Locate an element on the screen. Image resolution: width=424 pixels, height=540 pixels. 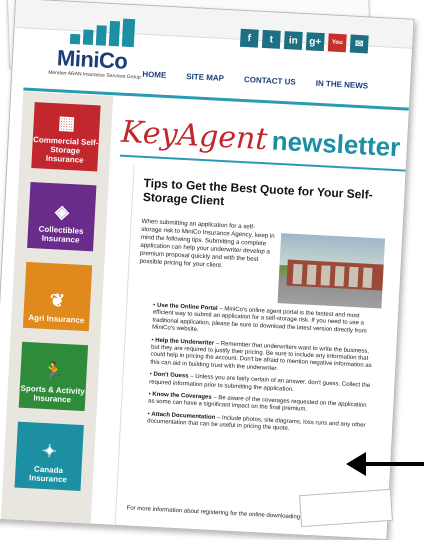
linkedin-icon: in is located at coordinates (293, 40).